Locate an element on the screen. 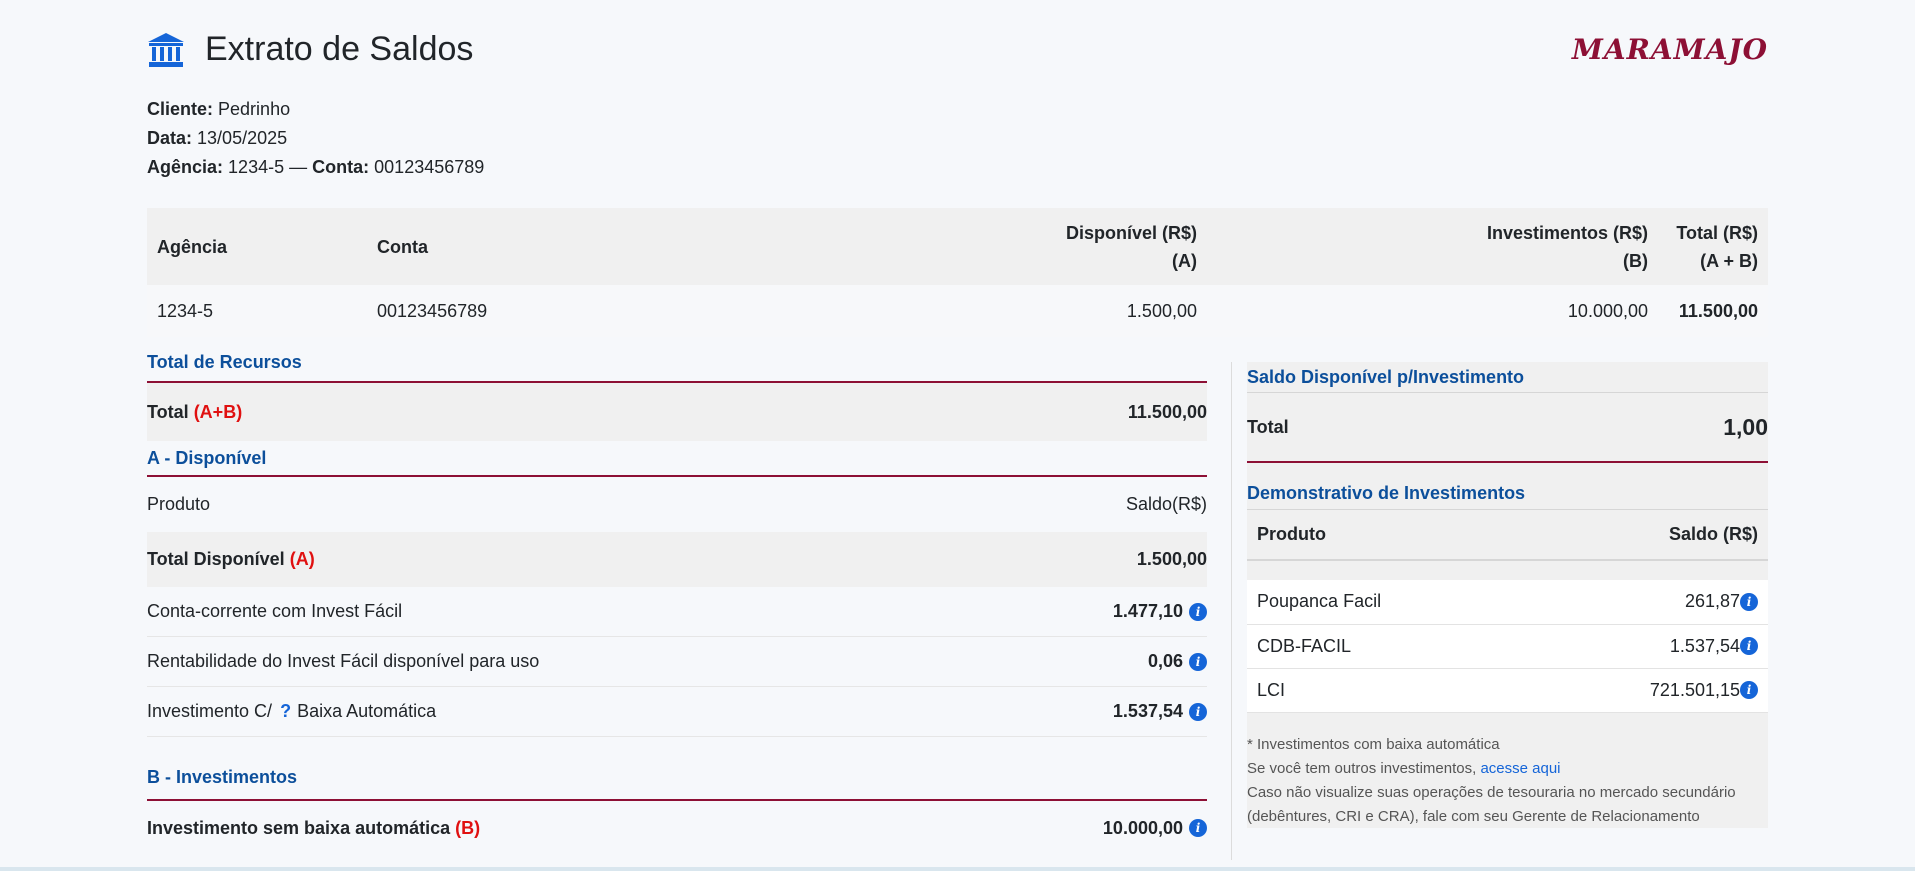 The image size is (1915, 871). date-label: Data: is located at coordinates (170, 138).